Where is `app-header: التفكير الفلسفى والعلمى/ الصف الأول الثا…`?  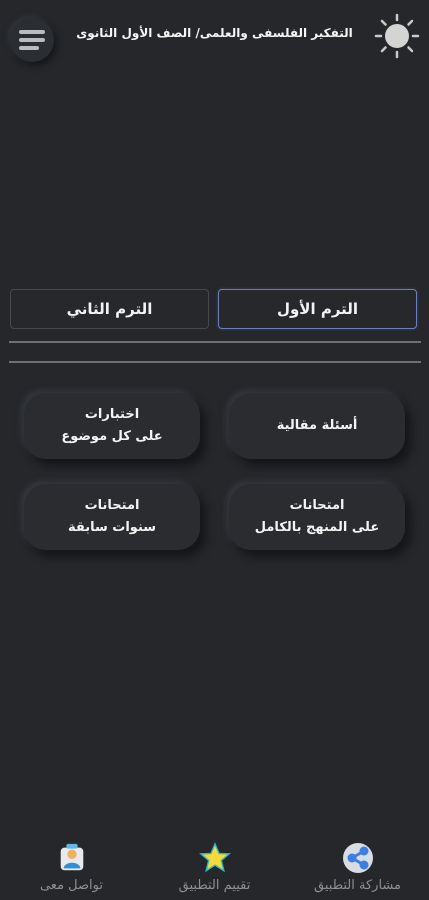
app-header: التفكير الفلسفى والعلمى/ الصف الأول الثا… is located at coordinates (214, 38).